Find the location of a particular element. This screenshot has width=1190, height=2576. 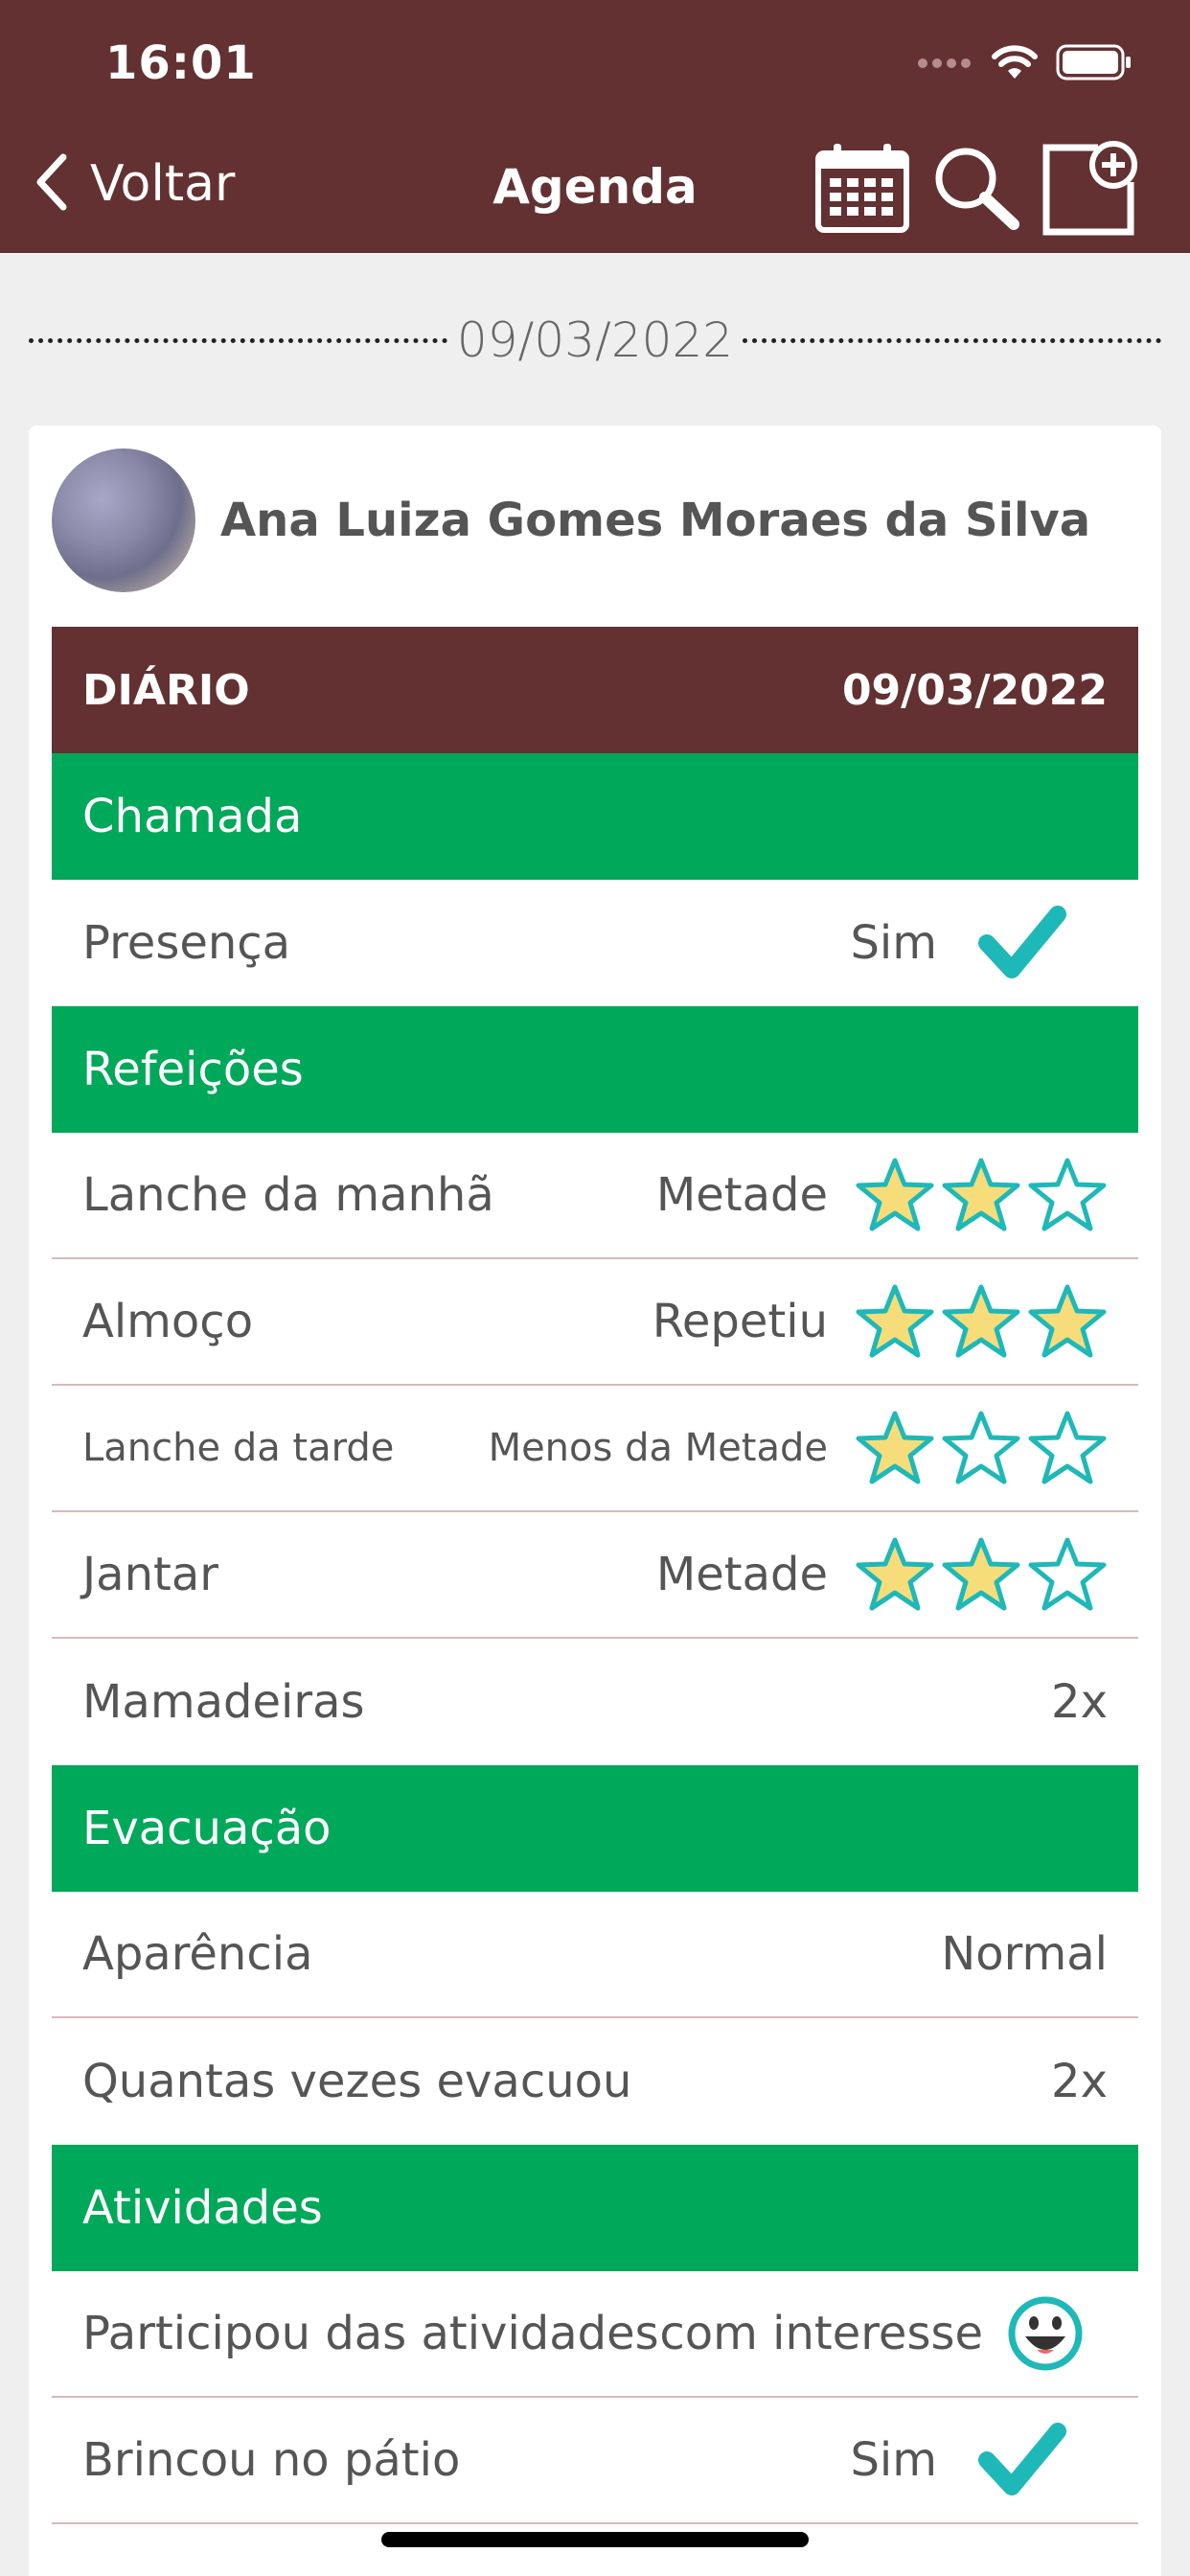

status-time: 16:01 is located at coordinates (181, 63).